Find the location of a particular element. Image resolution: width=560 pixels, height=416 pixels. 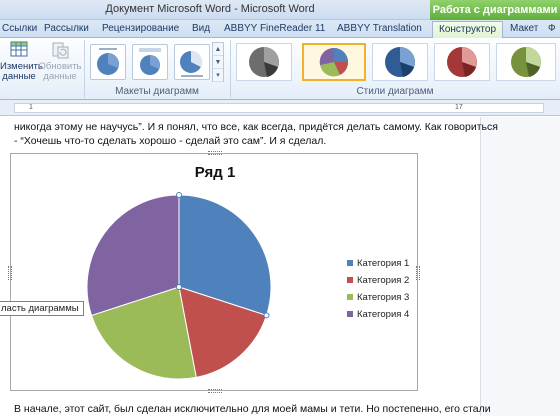

tab-mailings: Рассылки is located at coordinates (66, 30).